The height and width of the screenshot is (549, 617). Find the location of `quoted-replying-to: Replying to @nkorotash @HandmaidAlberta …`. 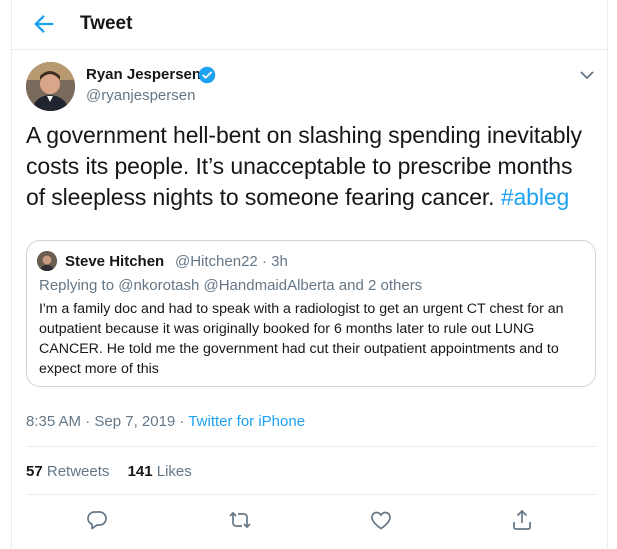

quoted-replying-to: Replying to @nkorotash @HandmaidAlberta … is located at coordinates (230, 285).